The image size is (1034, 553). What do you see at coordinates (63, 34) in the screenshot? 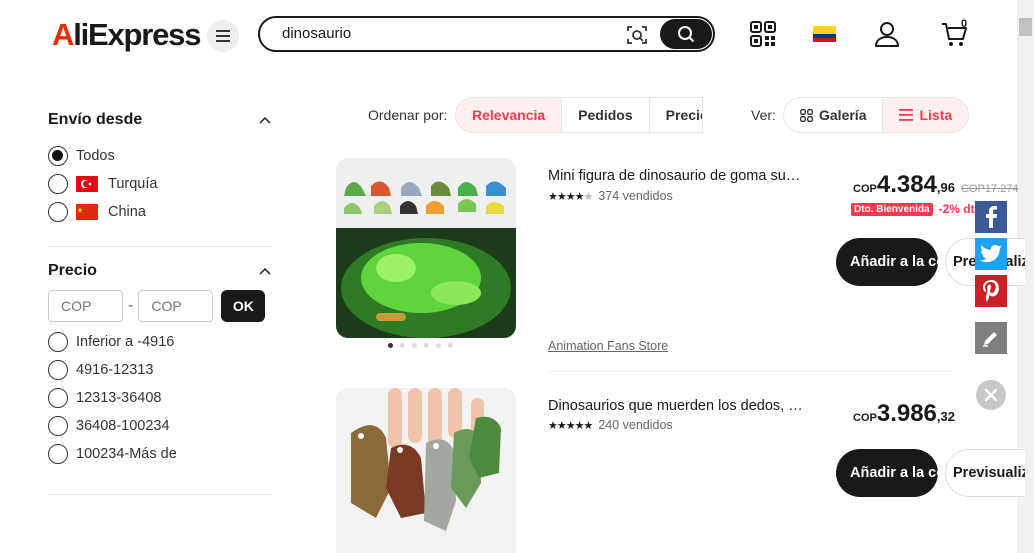
I see `logo-letter: A` at bounding box center [63, 34].